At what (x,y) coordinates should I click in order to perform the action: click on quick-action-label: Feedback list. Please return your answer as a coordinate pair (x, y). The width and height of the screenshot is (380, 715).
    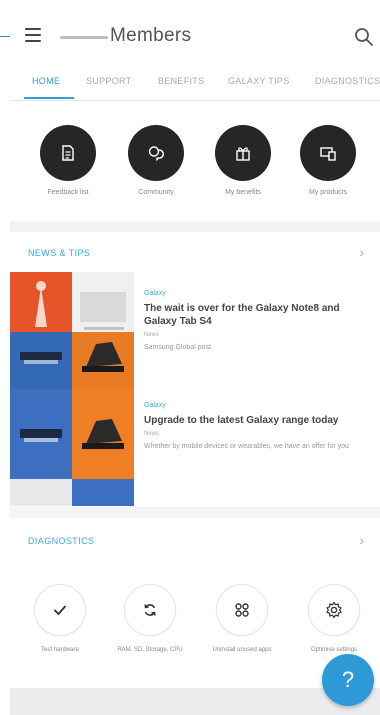
    Looking at the image, I should click on (68, 192).